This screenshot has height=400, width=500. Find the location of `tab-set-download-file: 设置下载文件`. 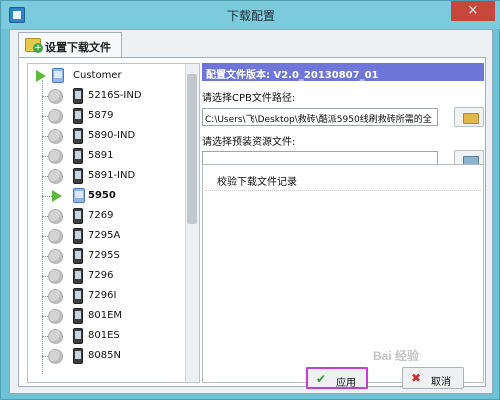

tab-set-download-file: 设置下载文件 is located at coordinates (70, 45).